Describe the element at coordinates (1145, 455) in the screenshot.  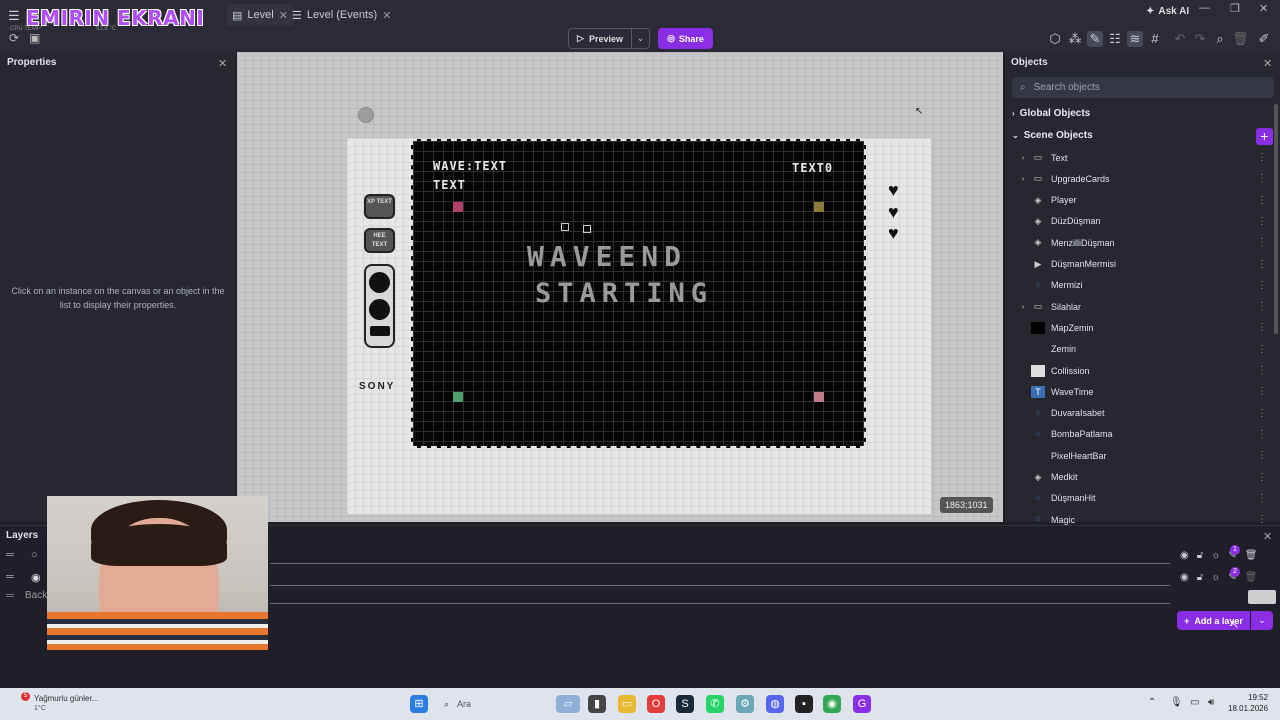
I see `object-row: PixelHeartBar ⋮` at that location.